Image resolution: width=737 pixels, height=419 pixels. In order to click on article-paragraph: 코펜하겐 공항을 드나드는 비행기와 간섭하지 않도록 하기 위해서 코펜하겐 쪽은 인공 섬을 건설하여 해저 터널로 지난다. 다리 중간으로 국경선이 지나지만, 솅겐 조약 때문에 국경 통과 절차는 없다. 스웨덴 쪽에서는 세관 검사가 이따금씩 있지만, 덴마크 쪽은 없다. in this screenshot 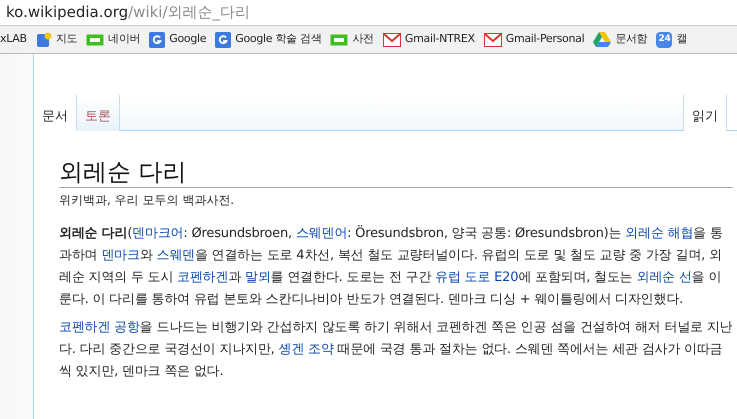, I will do `click(396, 350)`.